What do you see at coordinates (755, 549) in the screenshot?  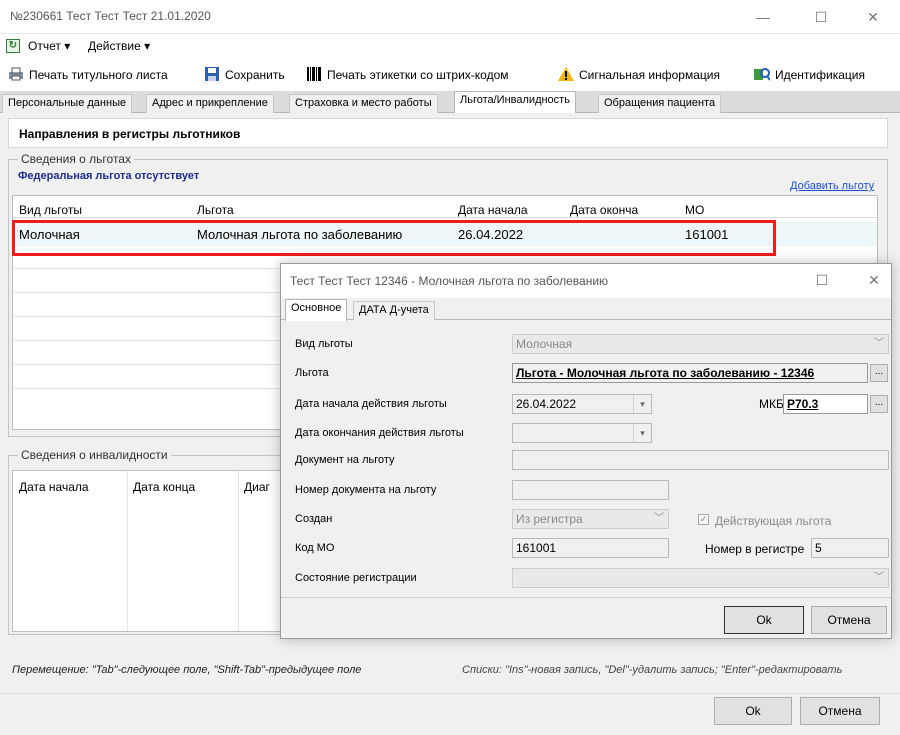 I see `label-reg-number: Номер в регистре` at bounding box center [755, 549].